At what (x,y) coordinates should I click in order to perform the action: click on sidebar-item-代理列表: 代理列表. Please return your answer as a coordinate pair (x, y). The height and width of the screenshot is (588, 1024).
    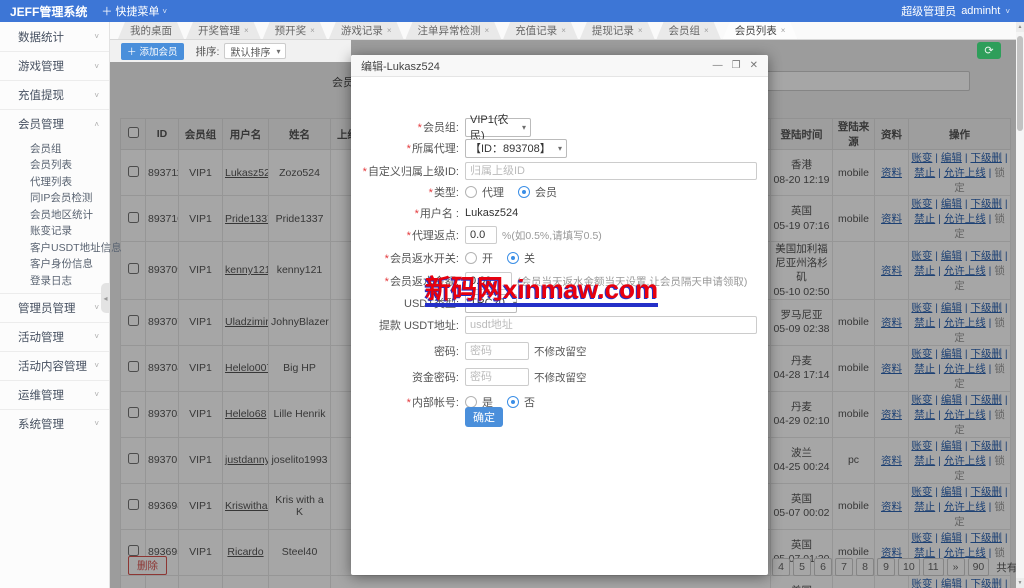
    Looking at the image, I should click on (54, 181).